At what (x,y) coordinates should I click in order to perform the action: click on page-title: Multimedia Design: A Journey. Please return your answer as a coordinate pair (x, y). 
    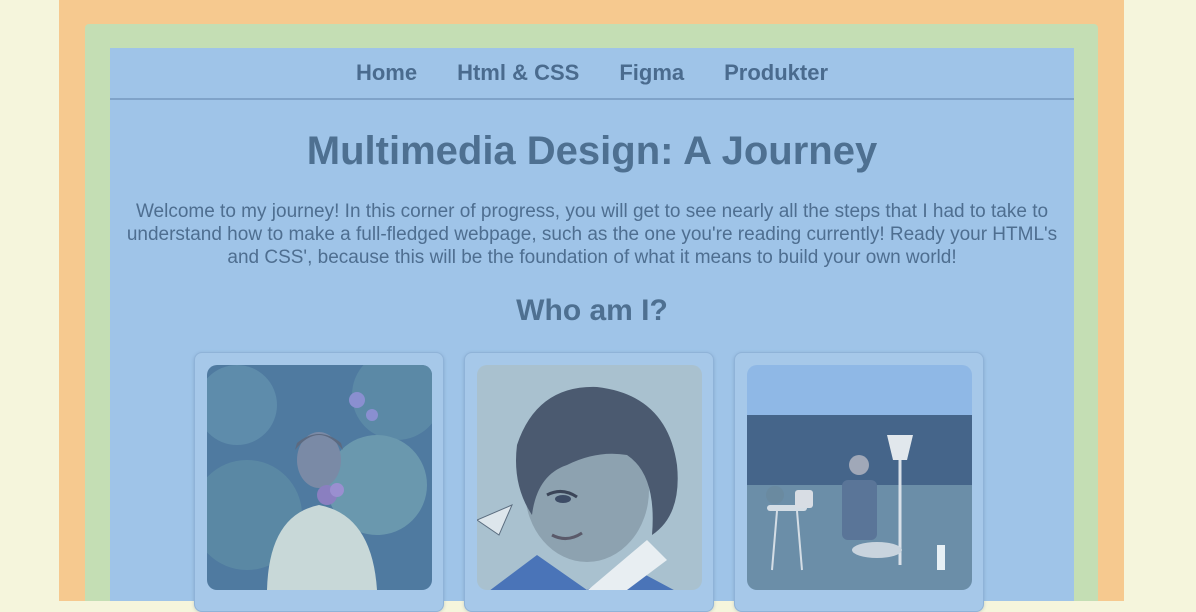
    Looking at the image, I should click on (592, 151).